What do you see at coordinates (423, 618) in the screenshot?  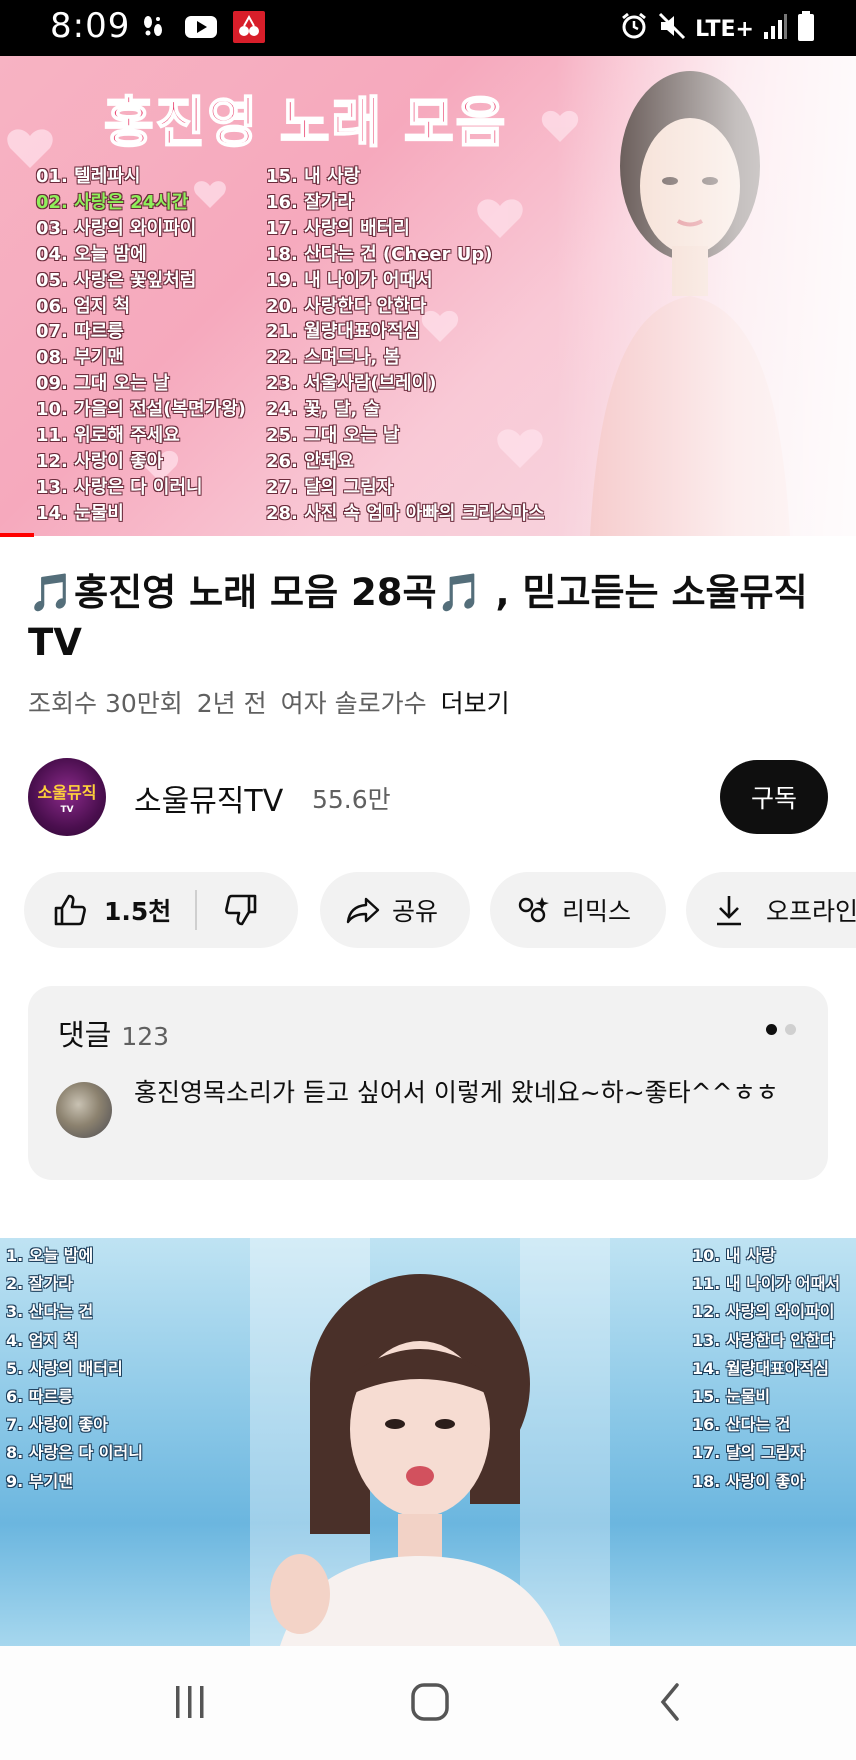 I see `video-title: 🎵홍진영 노래 모음 28곡🎵 , 믿고듣는 소울뮤직TV` at bounding box center [423, 618].